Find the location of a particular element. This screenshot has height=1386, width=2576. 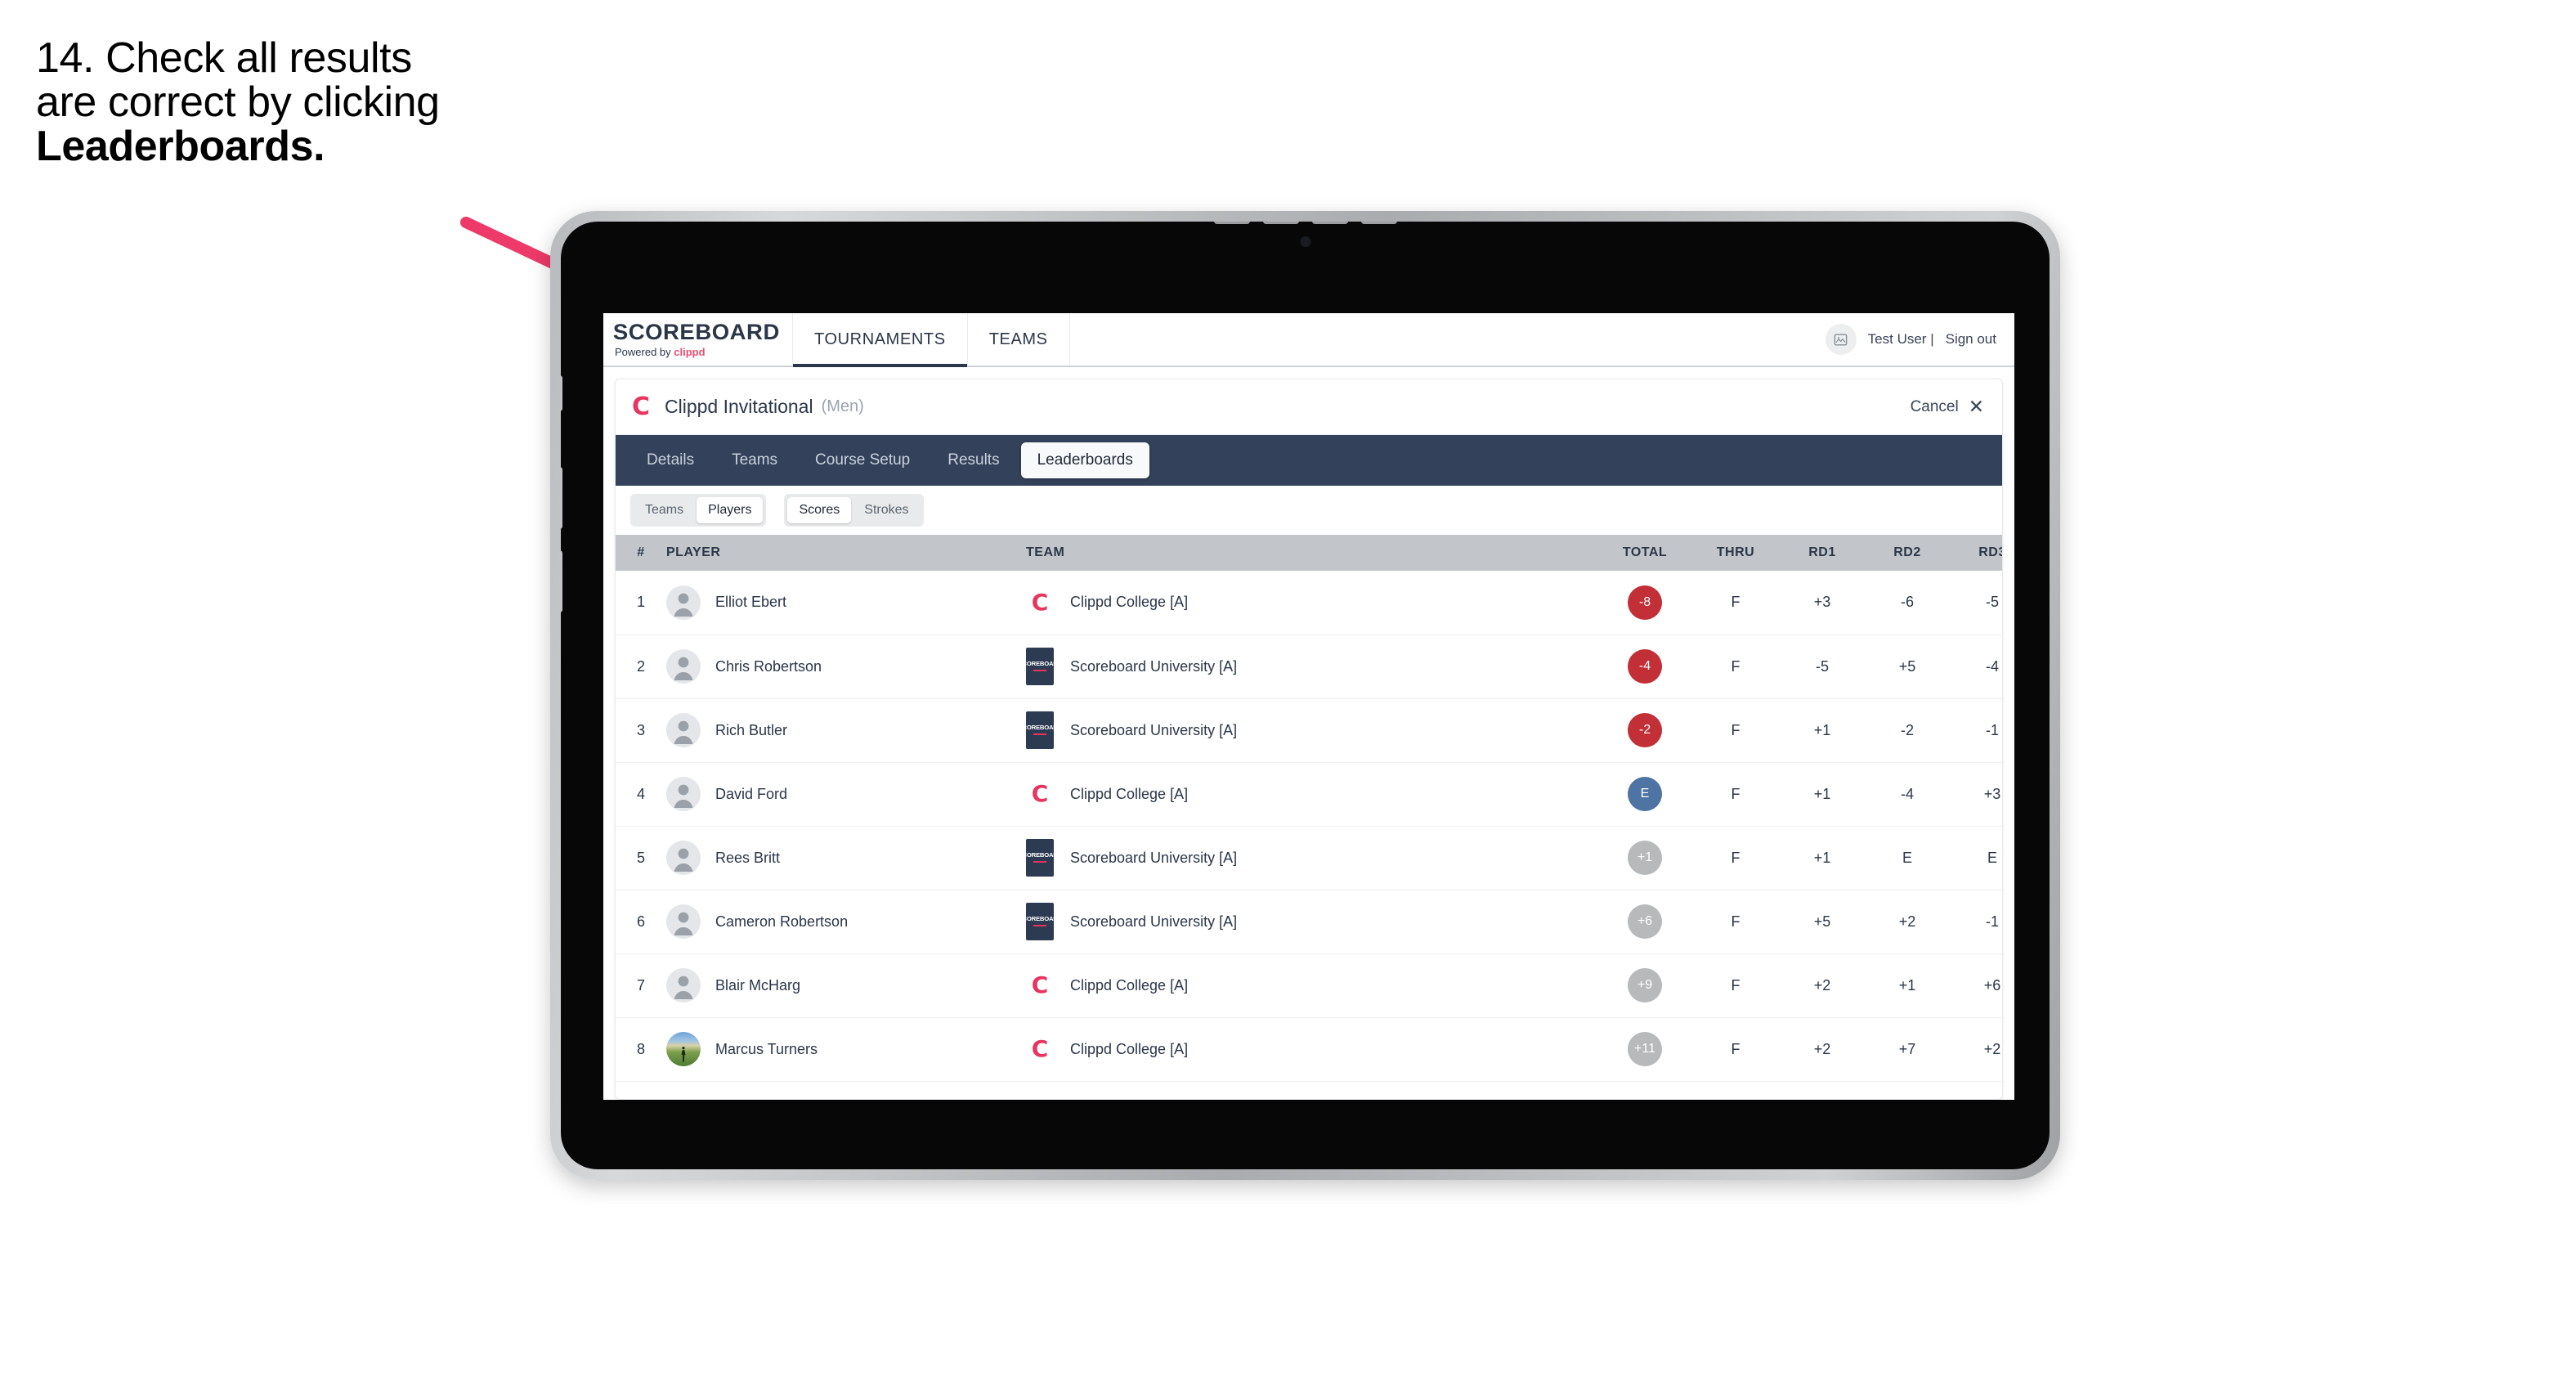

clippd-name: clippd is located at coordinates (690, 352).